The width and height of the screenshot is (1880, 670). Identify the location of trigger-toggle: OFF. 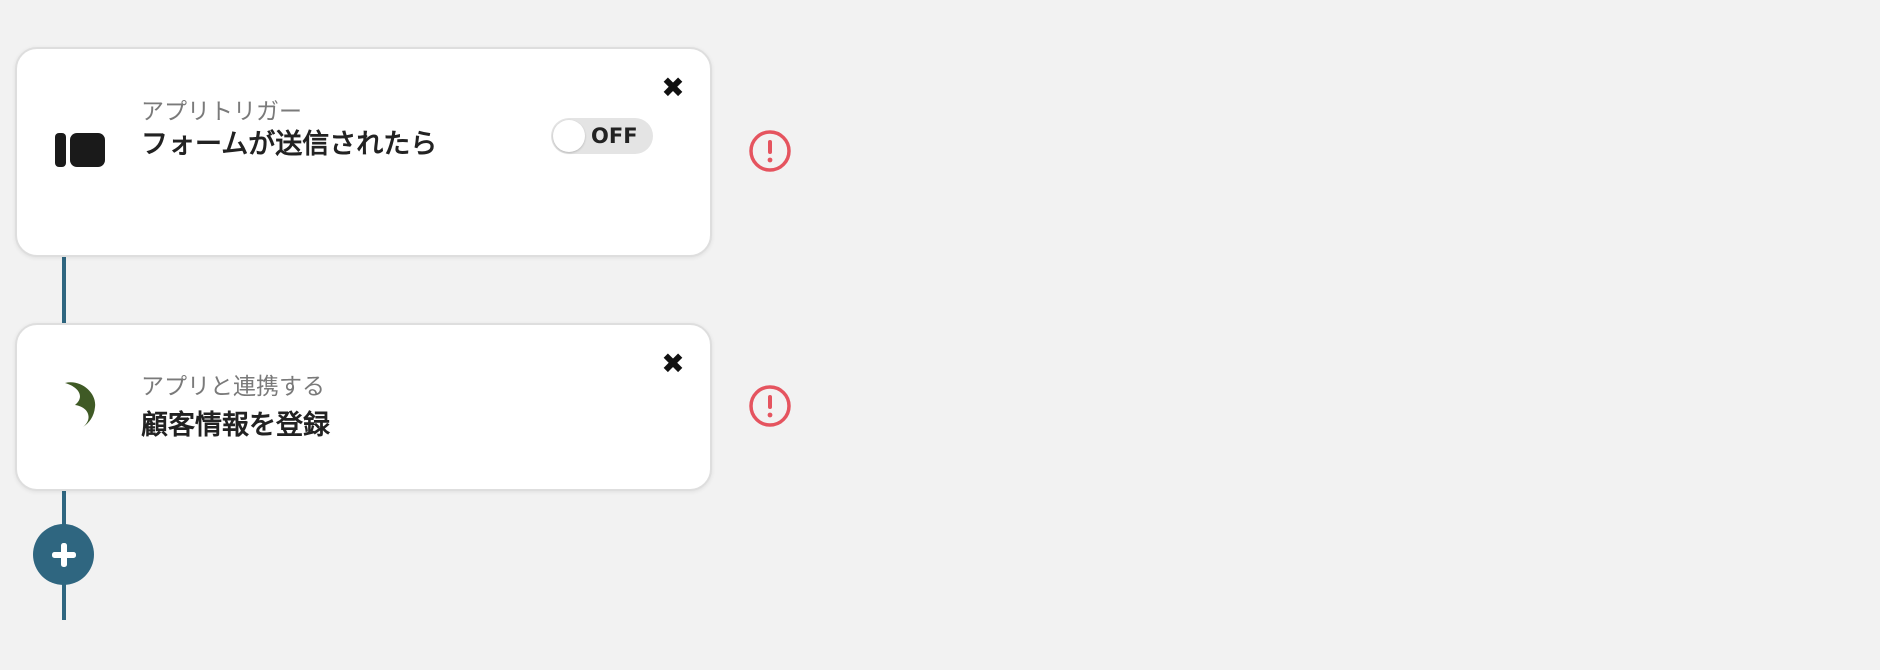
(602, 136).